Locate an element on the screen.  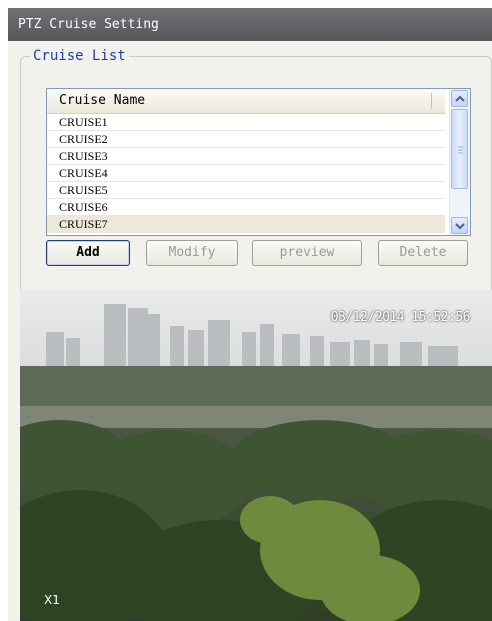
vertical-scrollbar is located at coordinates (459, 162).